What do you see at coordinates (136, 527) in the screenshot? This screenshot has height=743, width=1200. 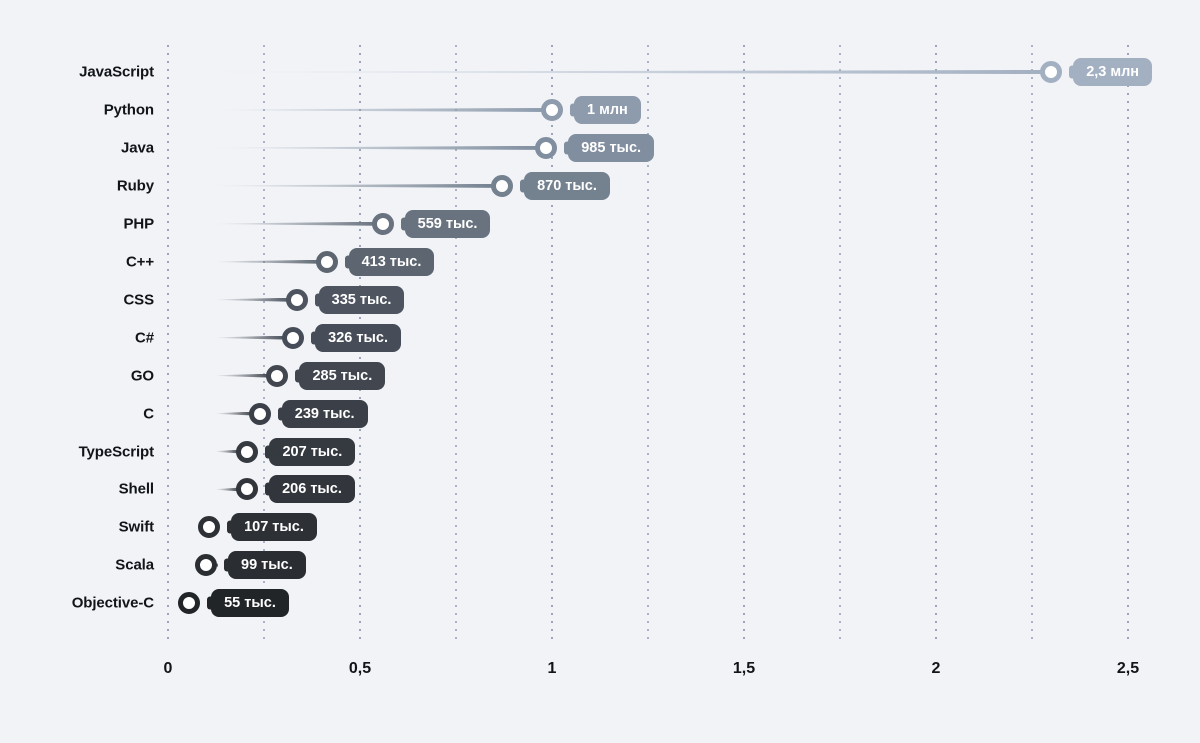 I see `category-label-swift: Swift` at bounding box center [136, 527].